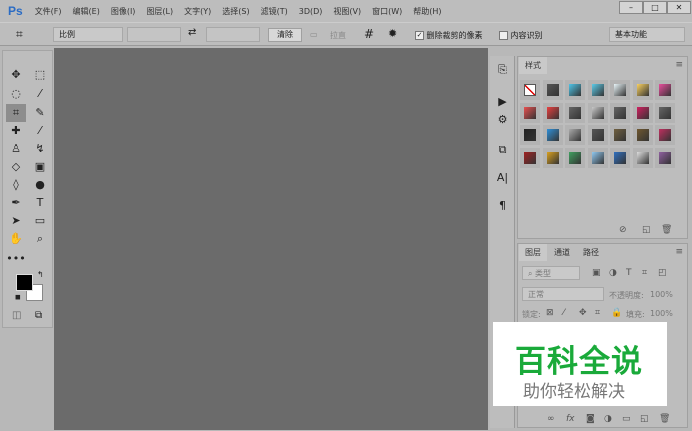  I want to click on clear-button: 清除, so click(285, 35).